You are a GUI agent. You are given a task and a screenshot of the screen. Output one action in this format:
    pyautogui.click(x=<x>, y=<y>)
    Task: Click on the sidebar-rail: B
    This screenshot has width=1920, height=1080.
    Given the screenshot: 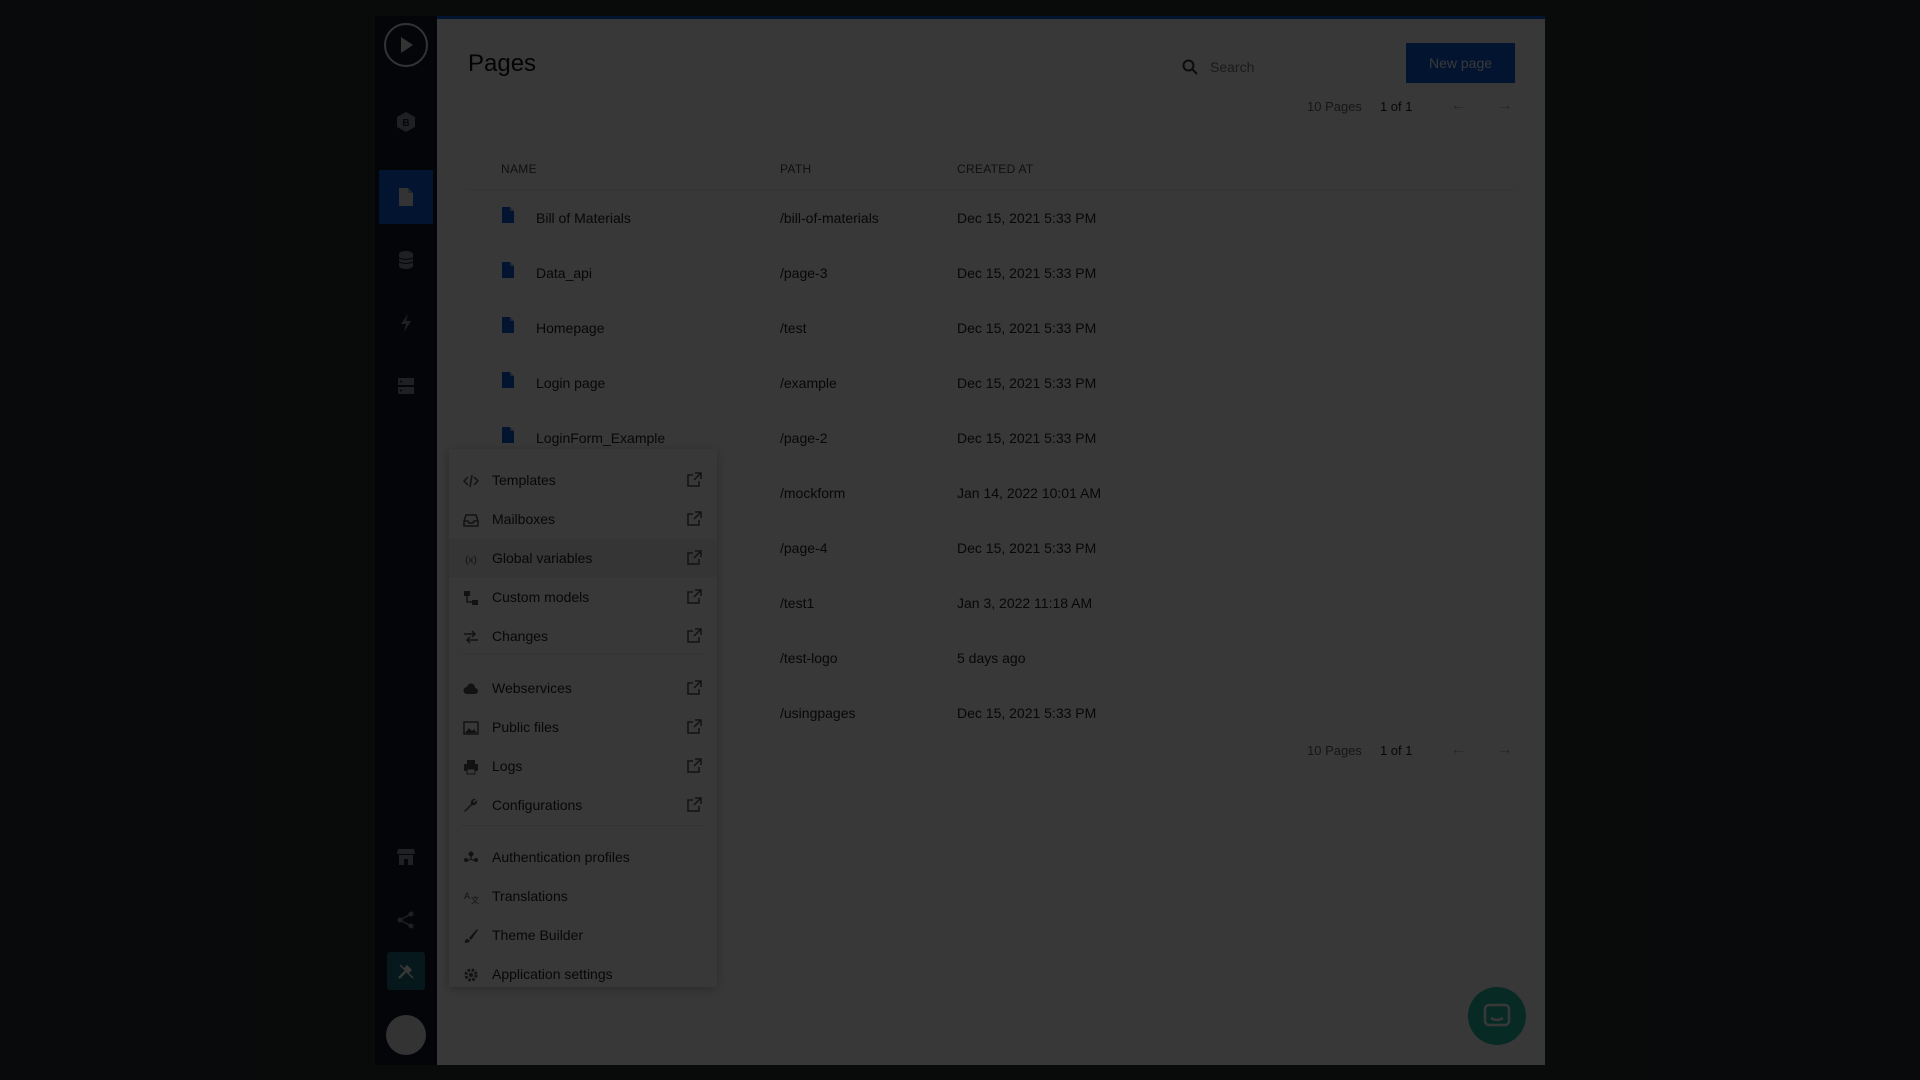 What is the action you would take?
    pyautogui.click(x=406, y=540)
    